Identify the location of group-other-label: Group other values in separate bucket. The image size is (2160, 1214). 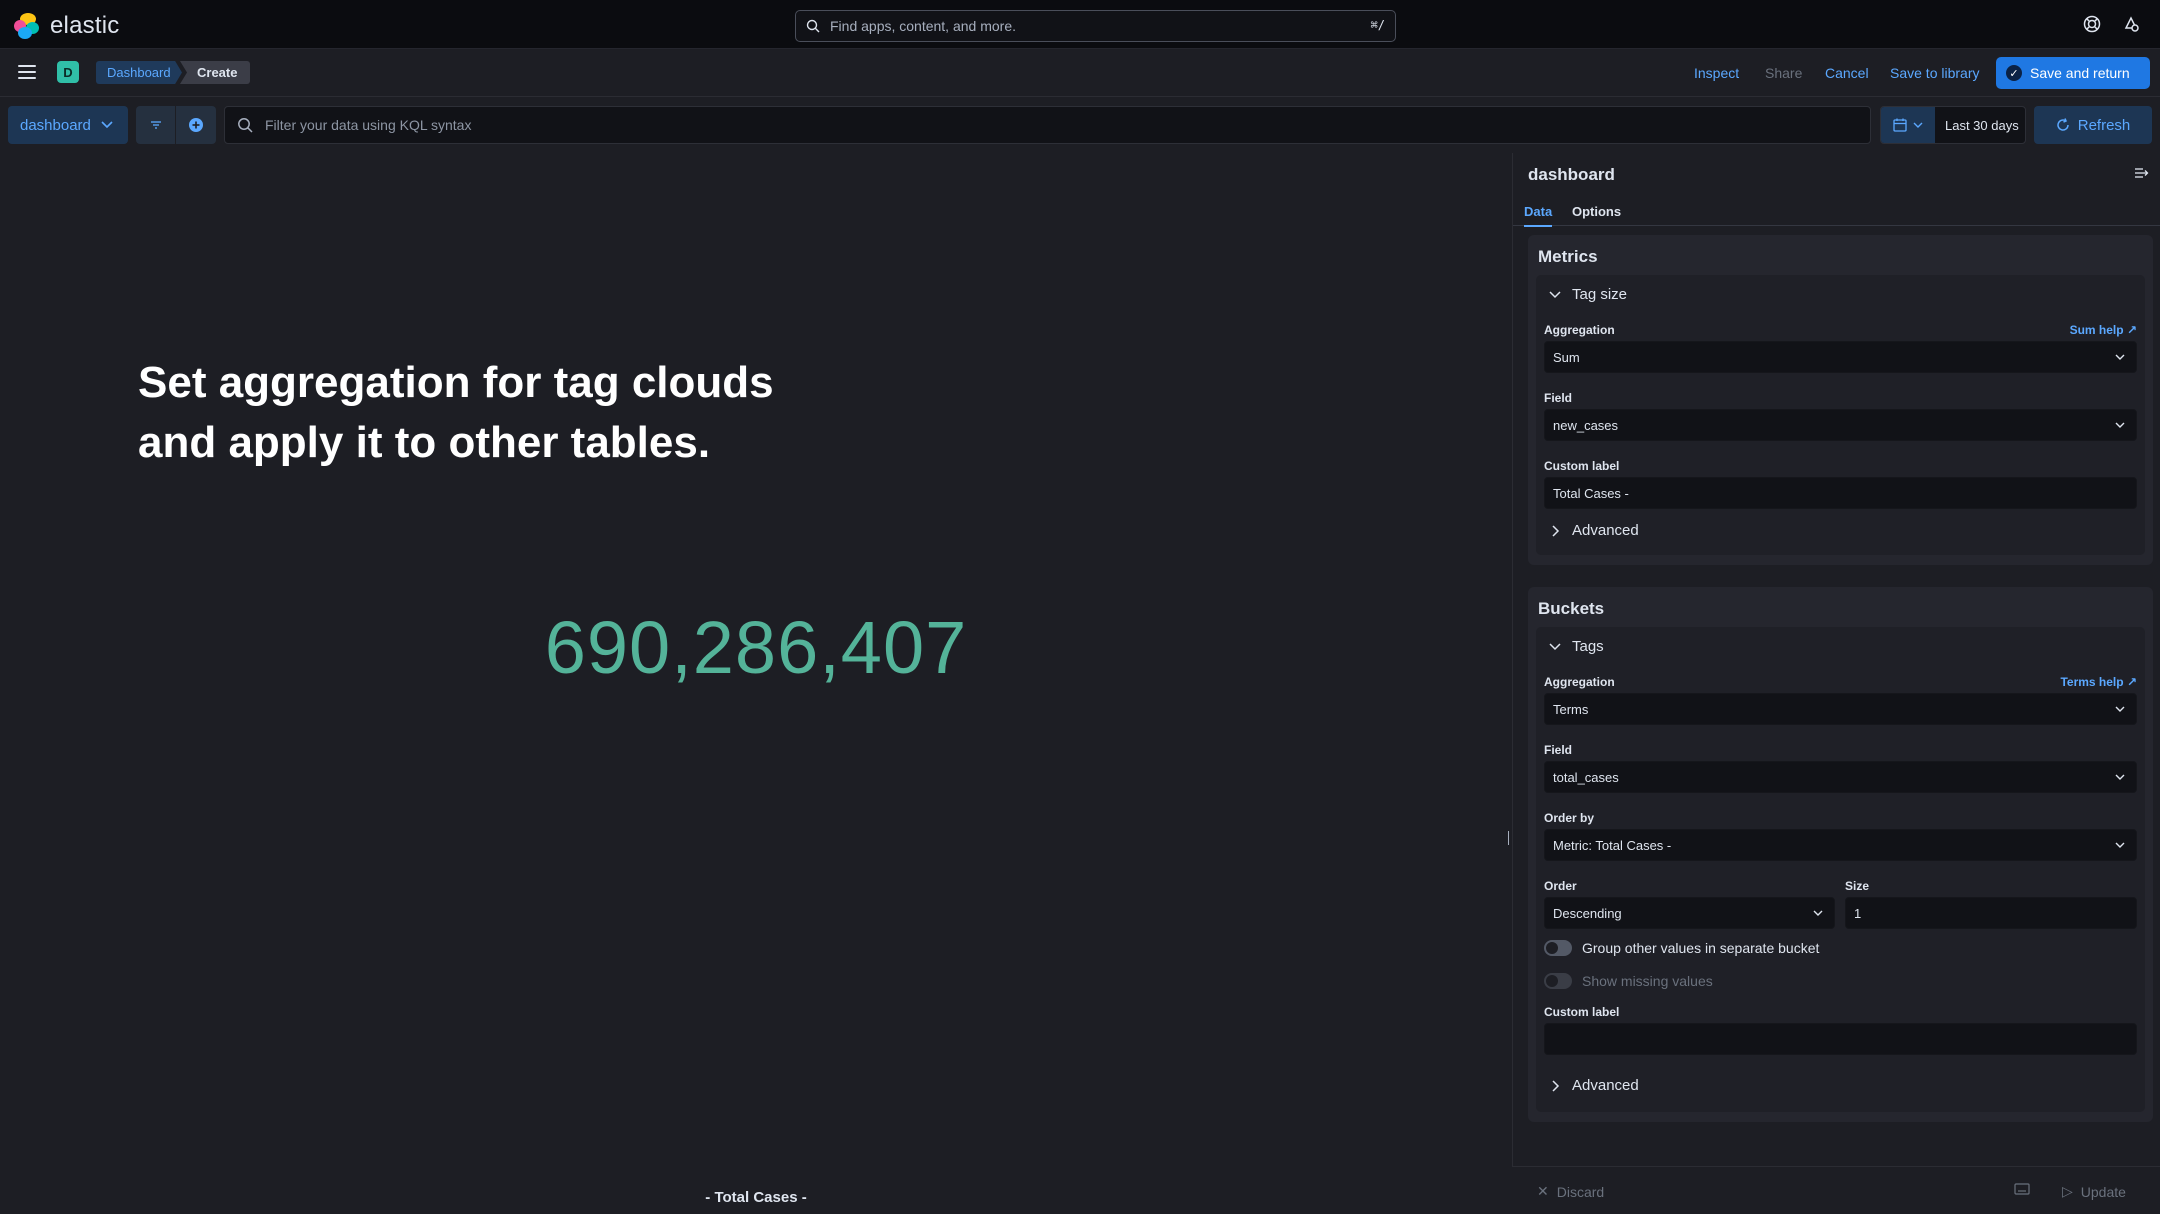
(1701, 948).